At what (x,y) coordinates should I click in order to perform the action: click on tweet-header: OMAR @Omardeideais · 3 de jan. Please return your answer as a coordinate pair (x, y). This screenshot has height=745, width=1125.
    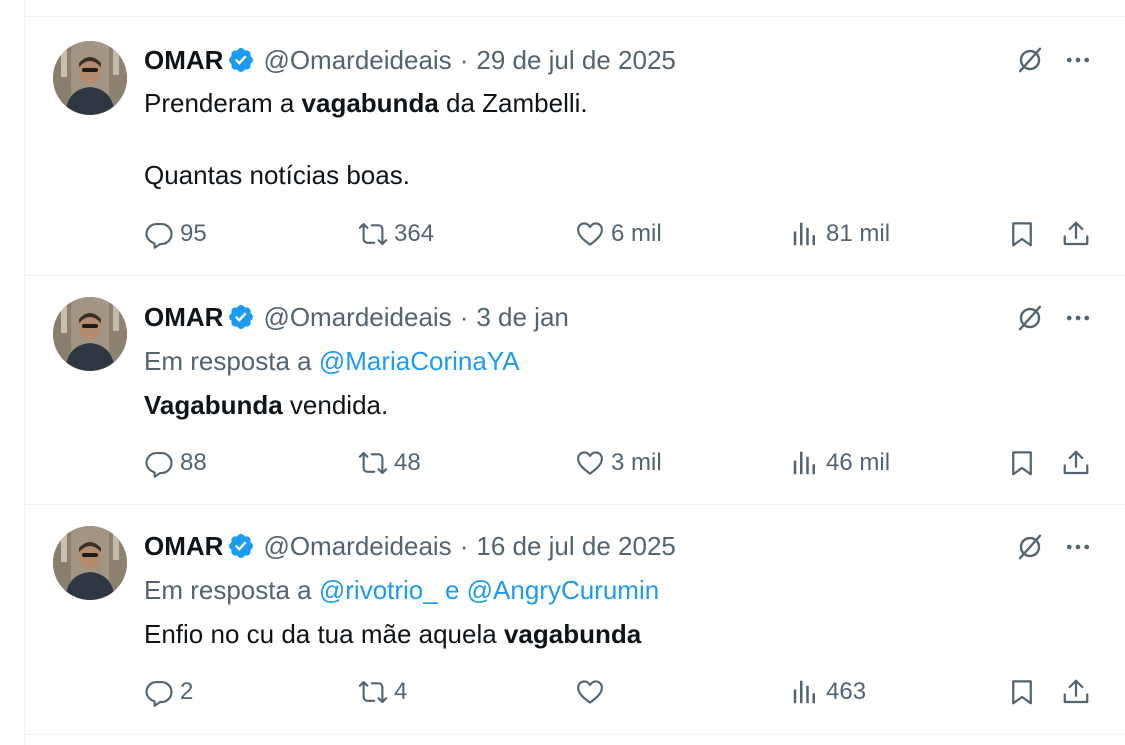
    Looking at the image, I should click on (356, 317).